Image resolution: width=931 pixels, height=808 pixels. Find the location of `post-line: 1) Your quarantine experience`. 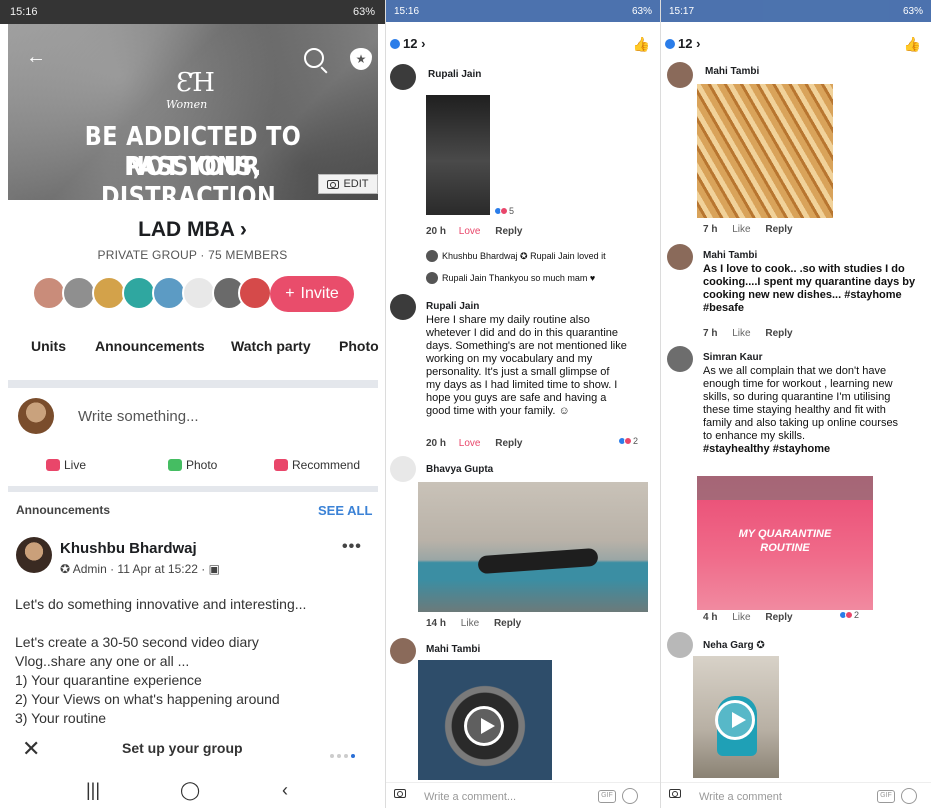

post-line: 1) Your quarantine experience is located at coordinates (108, 680).